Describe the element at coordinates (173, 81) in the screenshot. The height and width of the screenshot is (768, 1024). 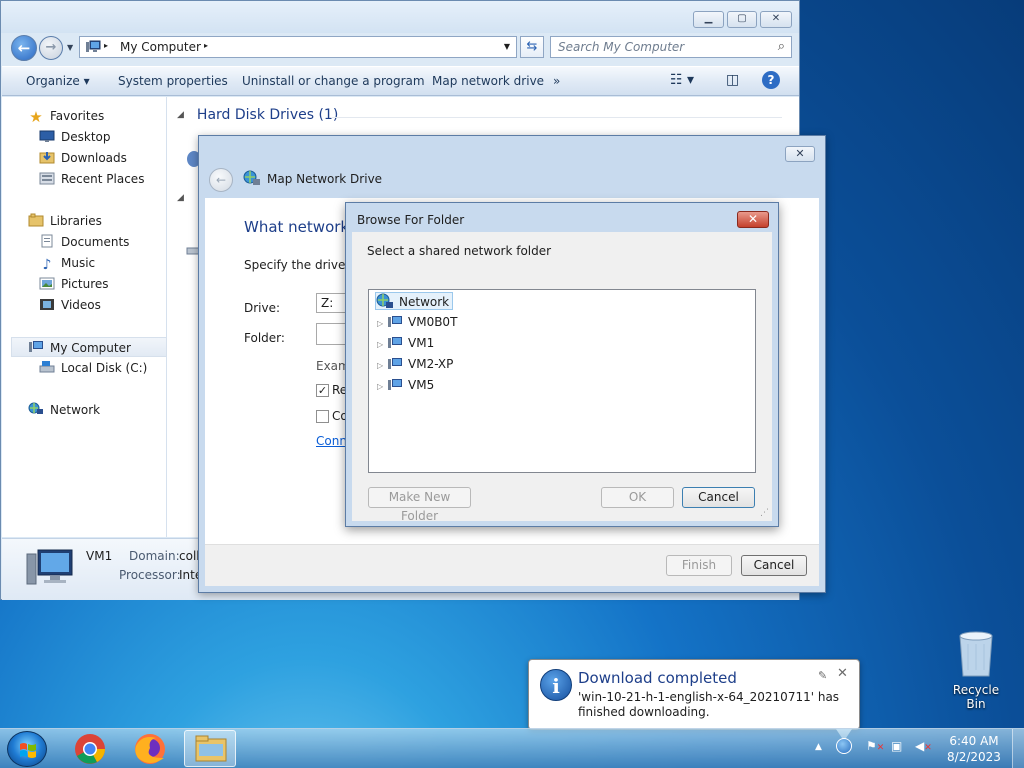
I see `system-properties-button: System properties` at that location.